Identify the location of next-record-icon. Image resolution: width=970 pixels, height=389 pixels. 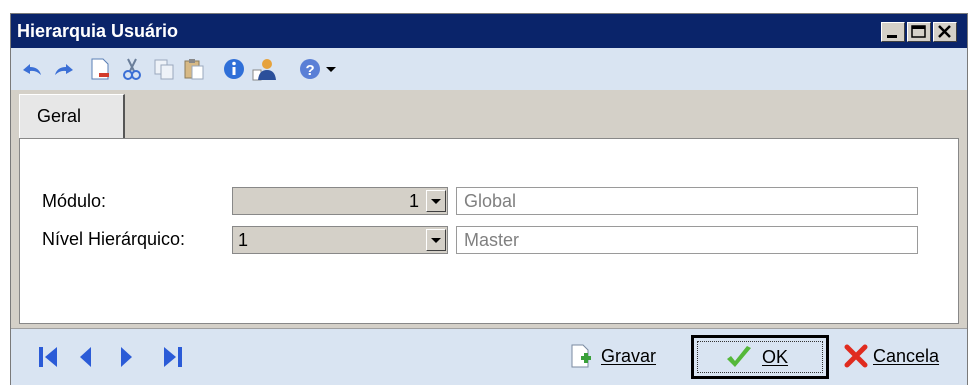
(126, 357).